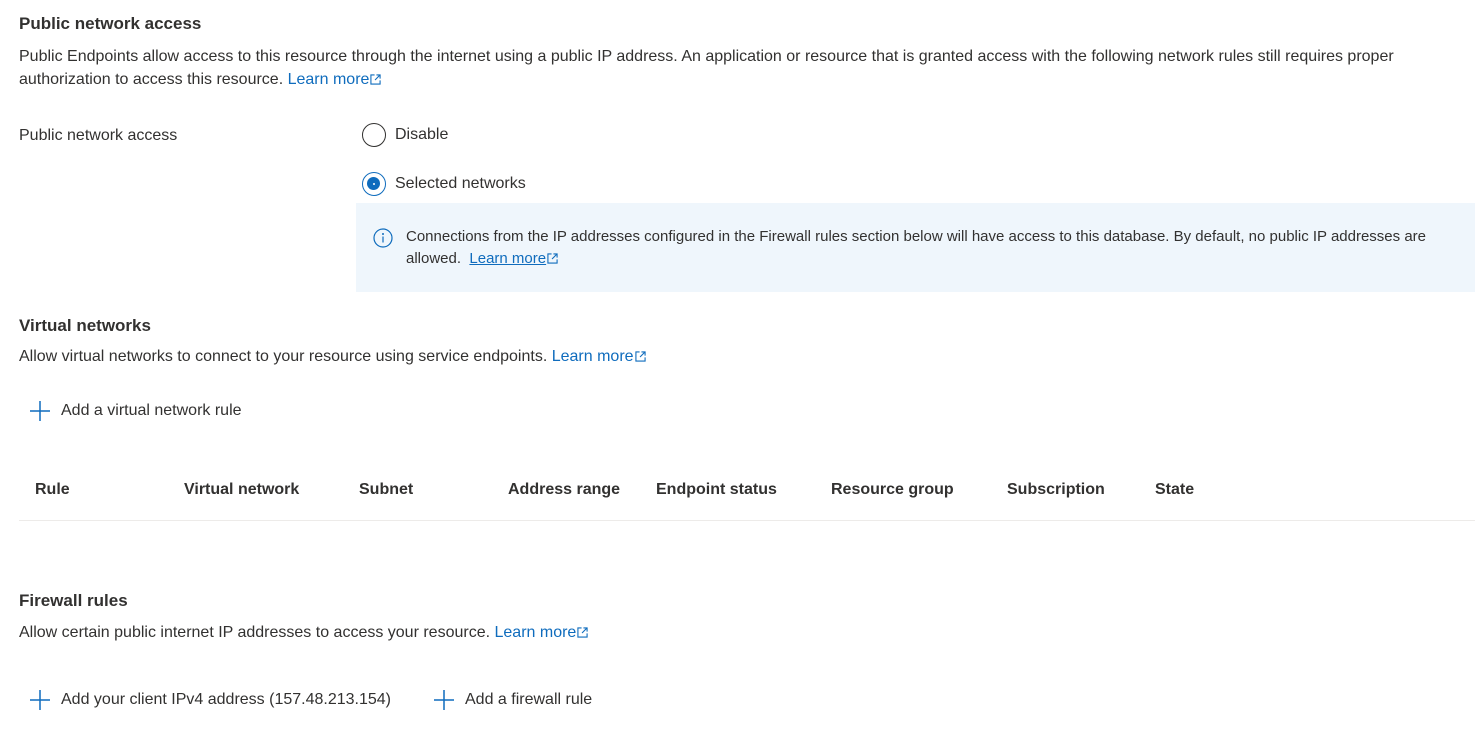 This screenshot has width=1475, height=754. I want to click on public-network-access-heading: Public network access, so click(110, 23).